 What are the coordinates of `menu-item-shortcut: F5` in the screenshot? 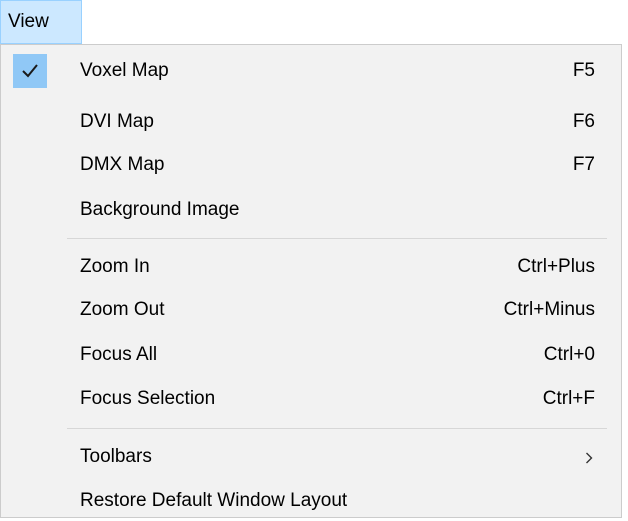 It's located at (583, 70).